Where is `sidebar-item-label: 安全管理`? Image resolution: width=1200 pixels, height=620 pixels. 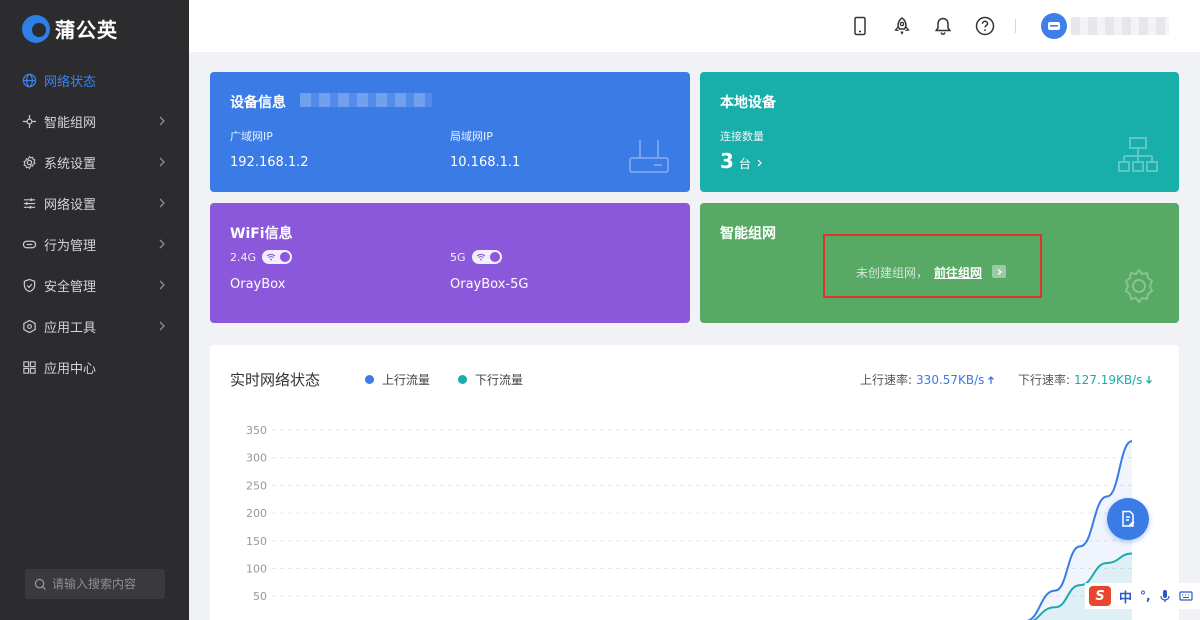 sidebar-item-label: 安全管理 is located at coordinates (70, 287).